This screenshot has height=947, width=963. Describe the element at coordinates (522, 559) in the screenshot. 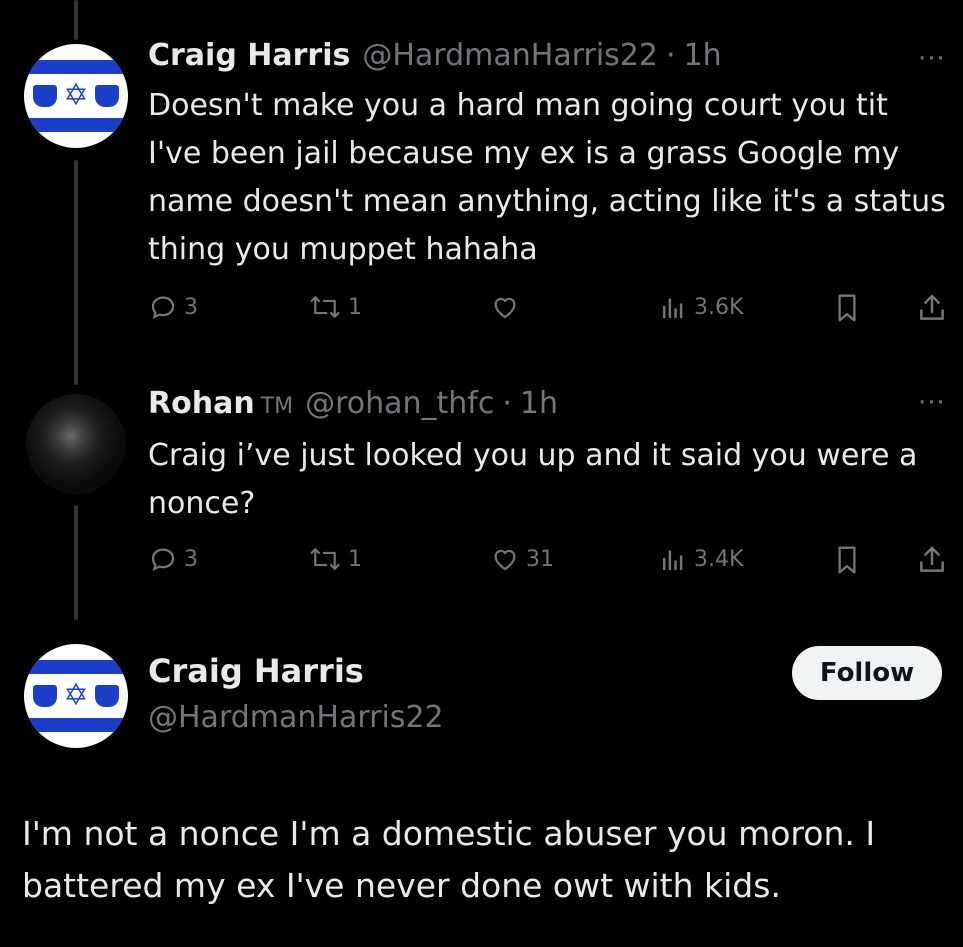

I see `like-button: 31` at that location.